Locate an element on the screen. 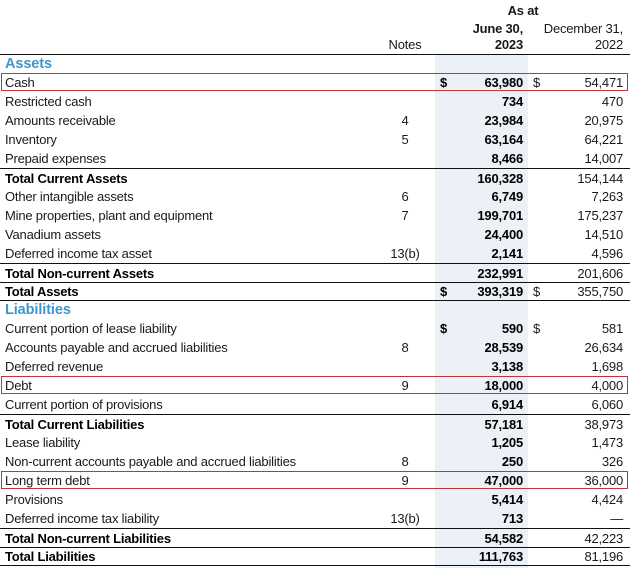 This screenshot has width=630, height=568. value-2022: — is located at coordinates (616, 518).